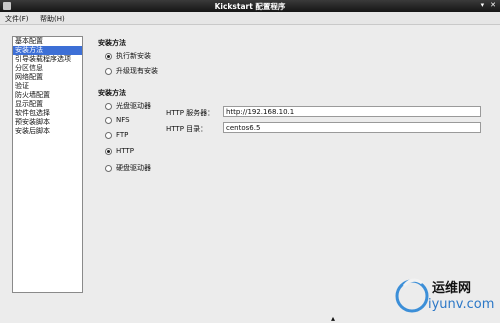 This screenshot has width=500, height=323. What do you see at coordinates (47, 86) in the screenshot?
I see `sidebar-item-auth: 验证` at bounding box center [47, 86].